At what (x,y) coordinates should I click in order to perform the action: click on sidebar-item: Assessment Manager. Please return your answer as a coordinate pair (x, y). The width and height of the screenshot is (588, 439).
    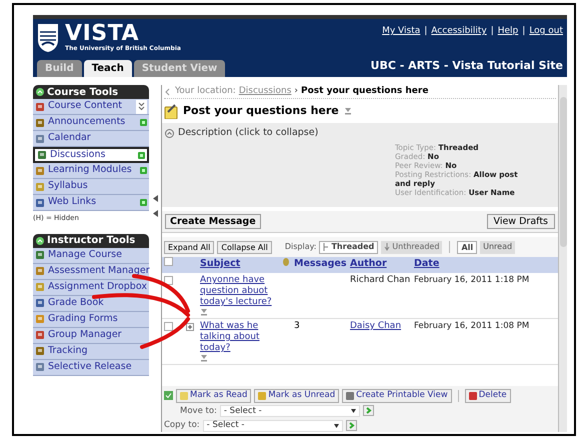
    Looking at the image, I should click on (91, 272).